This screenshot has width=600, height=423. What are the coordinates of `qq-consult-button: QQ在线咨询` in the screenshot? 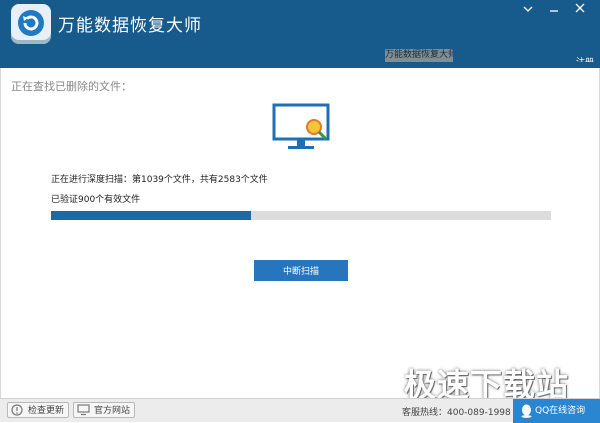 It's located at (556, 411).